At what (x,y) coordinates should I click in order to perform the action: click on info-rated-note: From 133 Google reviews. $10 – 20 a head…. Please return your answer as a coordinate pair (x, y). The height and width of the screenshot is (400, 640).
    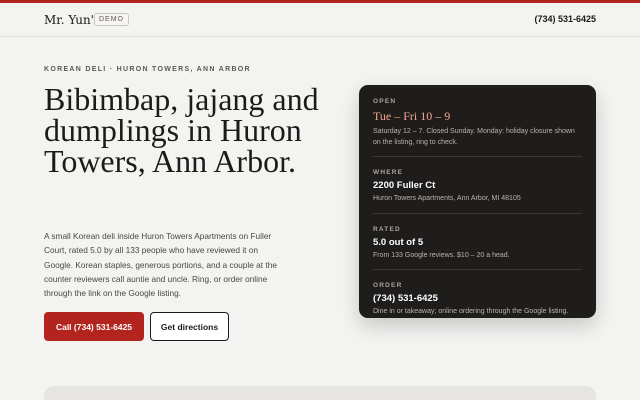
    Looking at the image, I should click on (441, 255).